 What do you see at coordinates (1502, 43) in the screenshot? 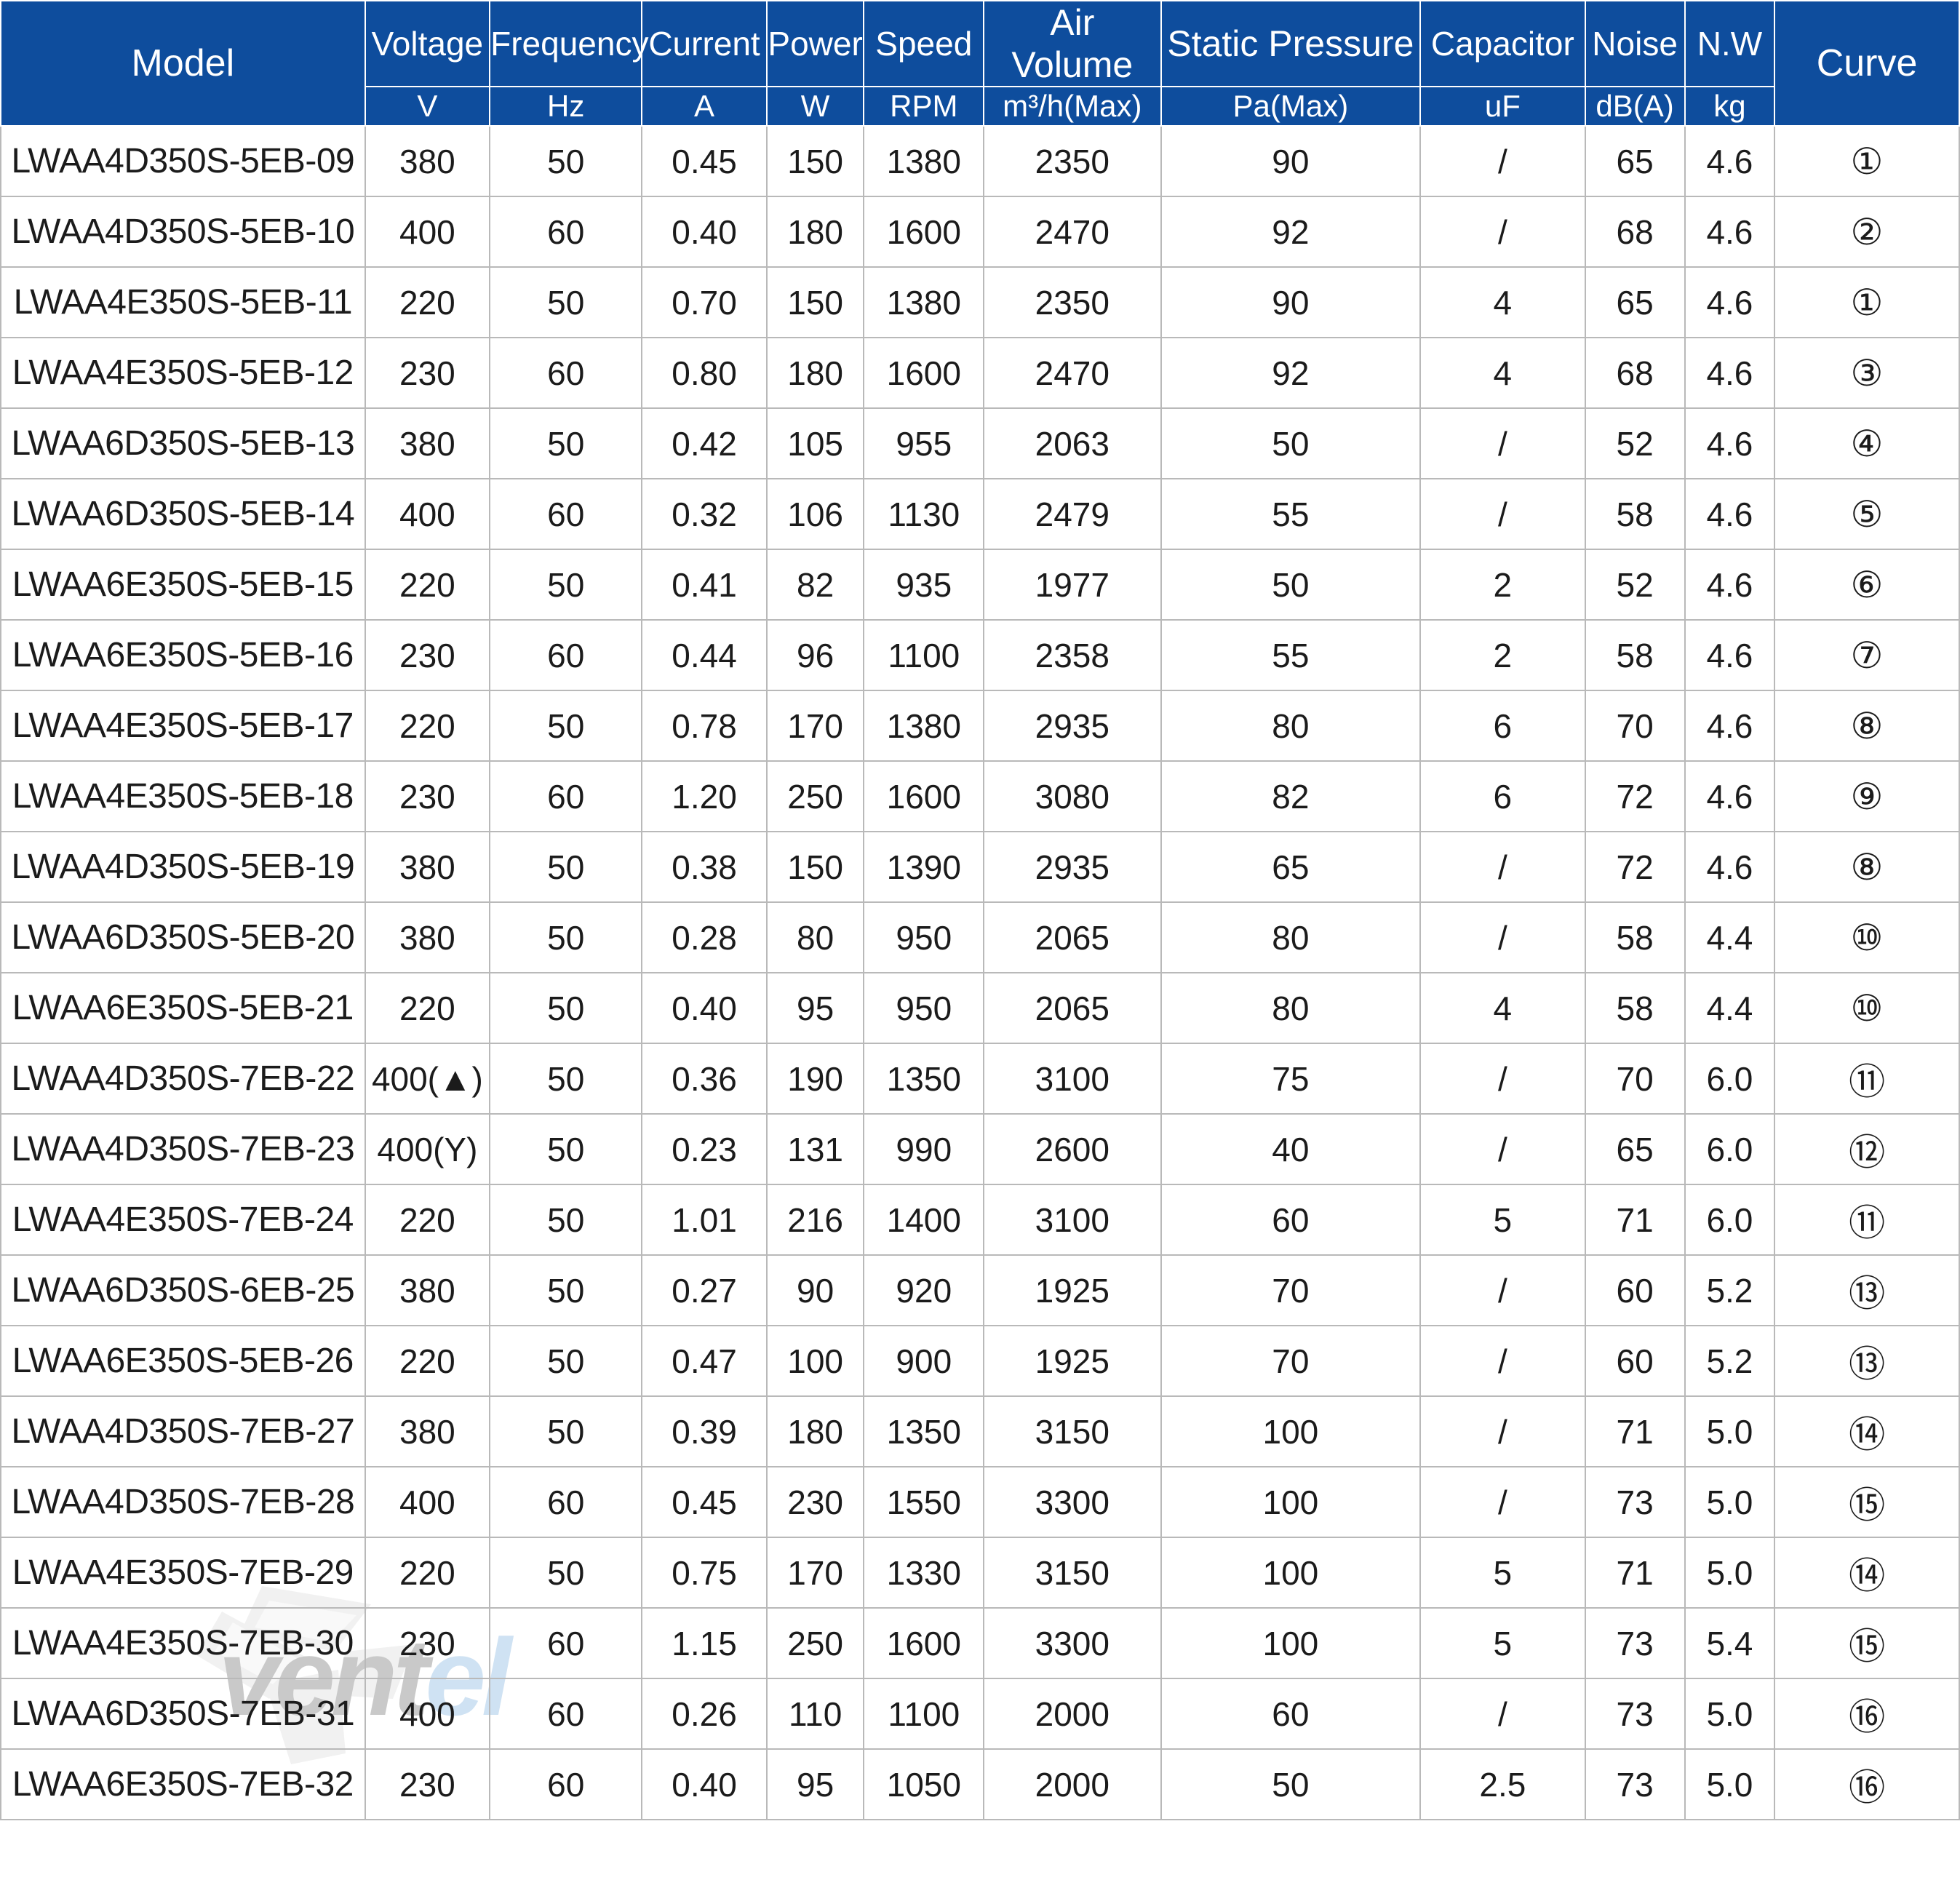
I see `column-header-capacitor: Capacitor` at bounding box center [1502, 43].